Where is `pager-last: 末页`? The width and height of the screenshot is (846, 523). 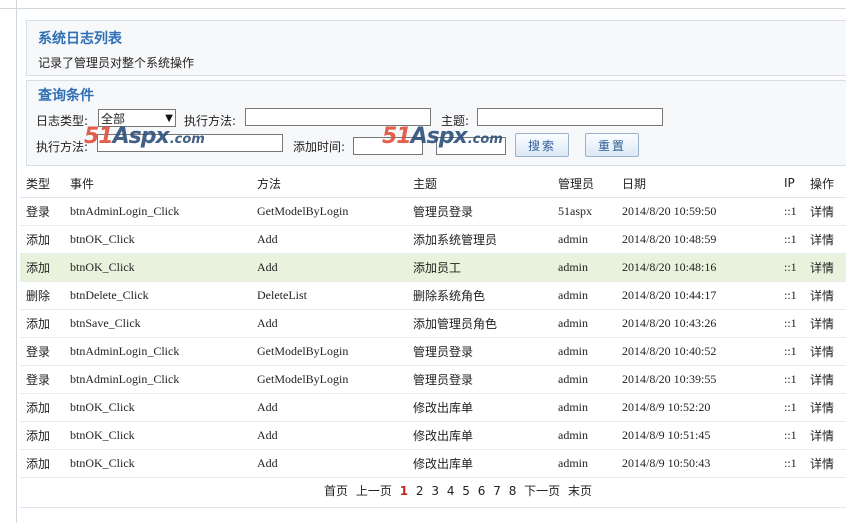 pager-last: 末页 is located at coordinates (580, 491).